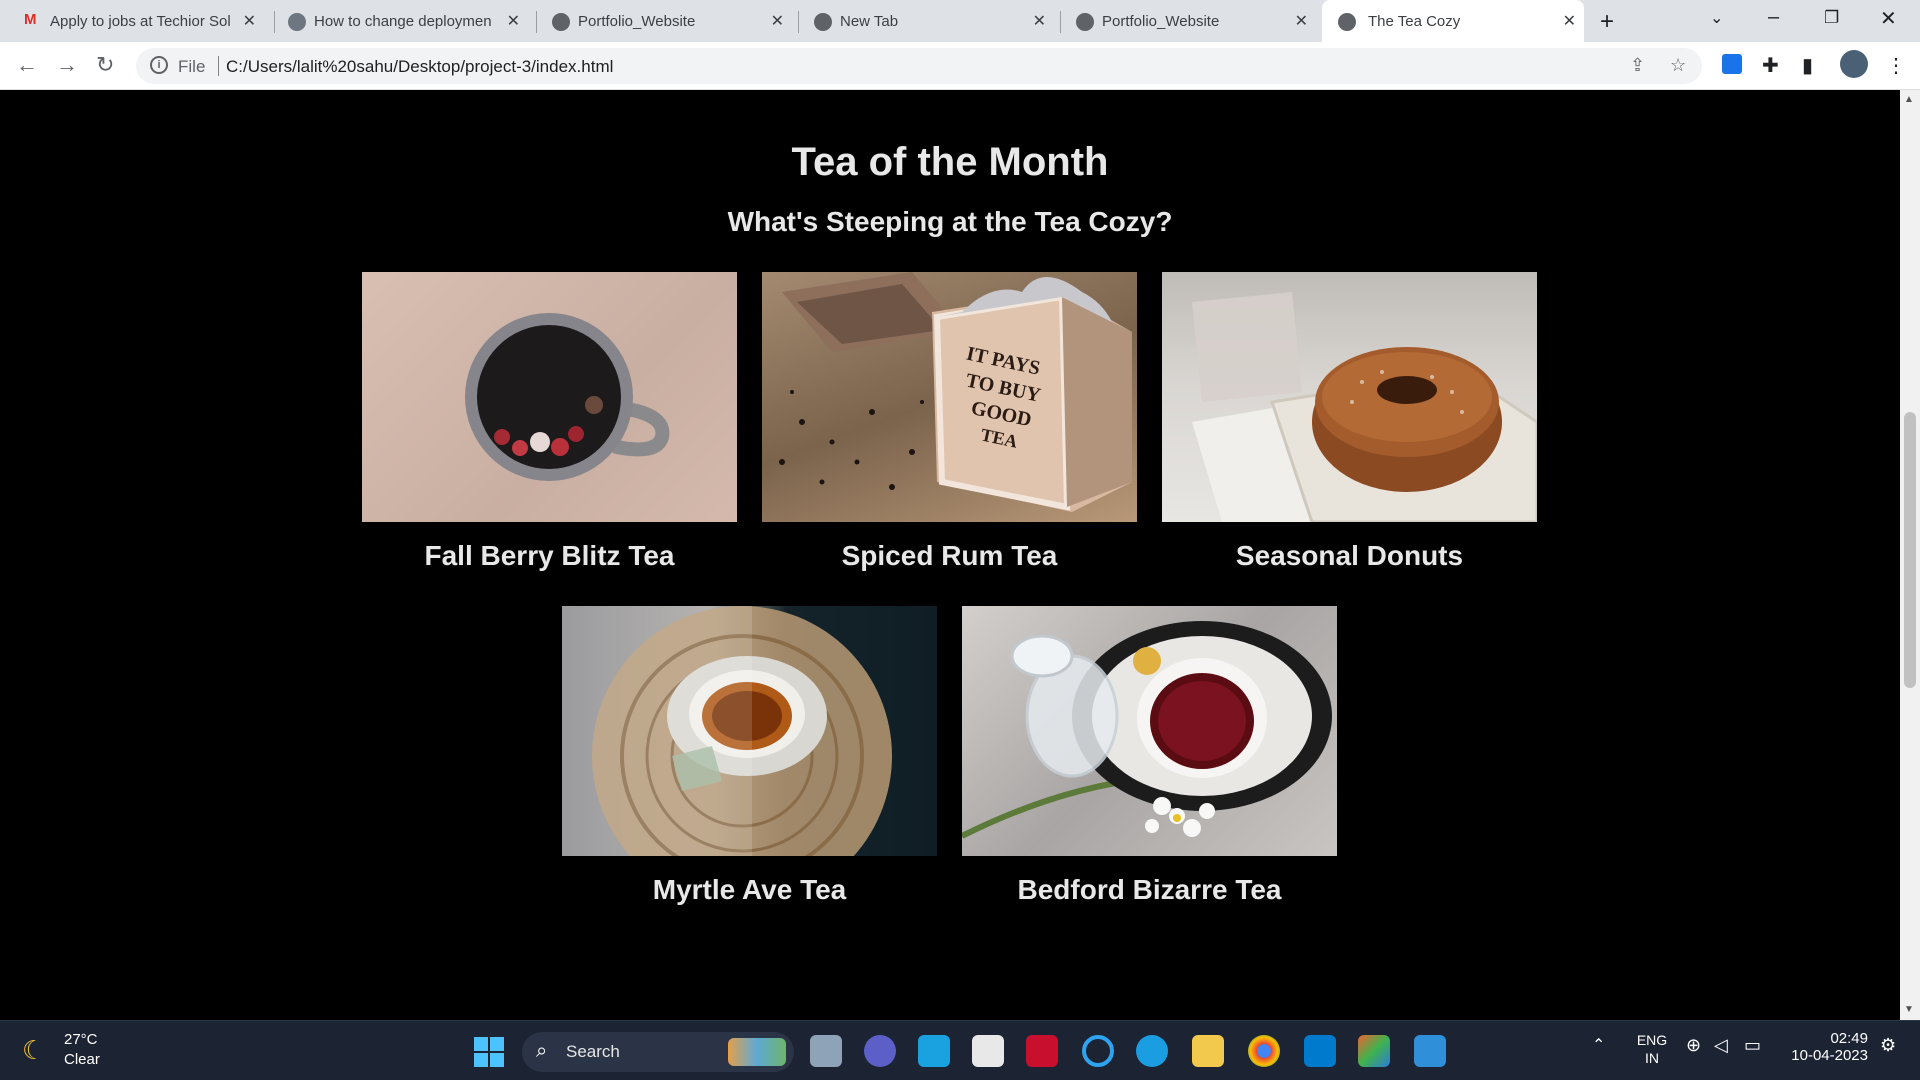 This screenshot has height=1080, width=1920. What do you see at coordinates (934, 1051) in the screenshot?
I see `app-l-icon` at bounding box center [934, 1051].